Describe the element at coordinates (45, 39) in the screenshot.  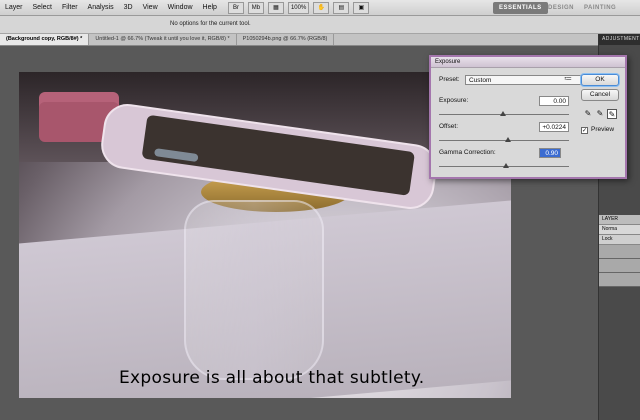
I see `tab-background-copy: (Background copy, RGB/8#) *` at that location.